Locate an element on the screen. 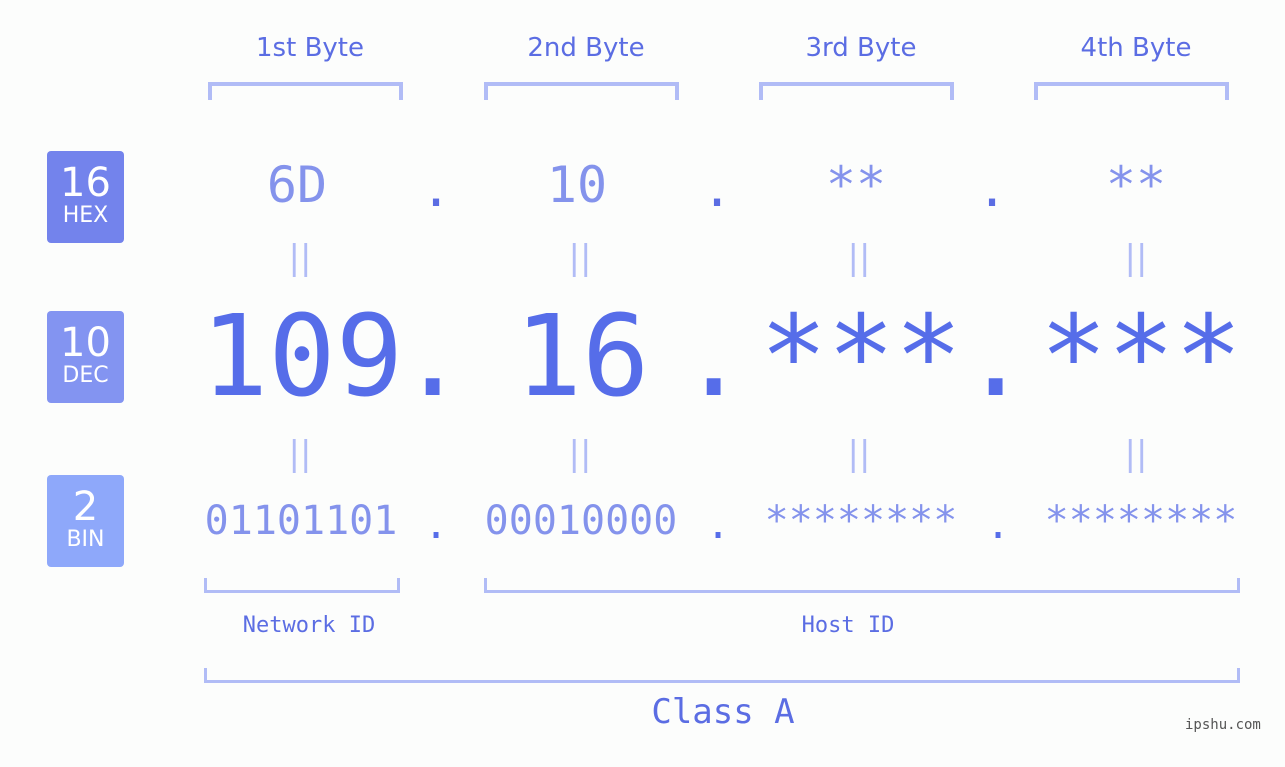 The image size is (1285, 767). equals-dec-bin-4: || is located at coordinates (1136, 454).